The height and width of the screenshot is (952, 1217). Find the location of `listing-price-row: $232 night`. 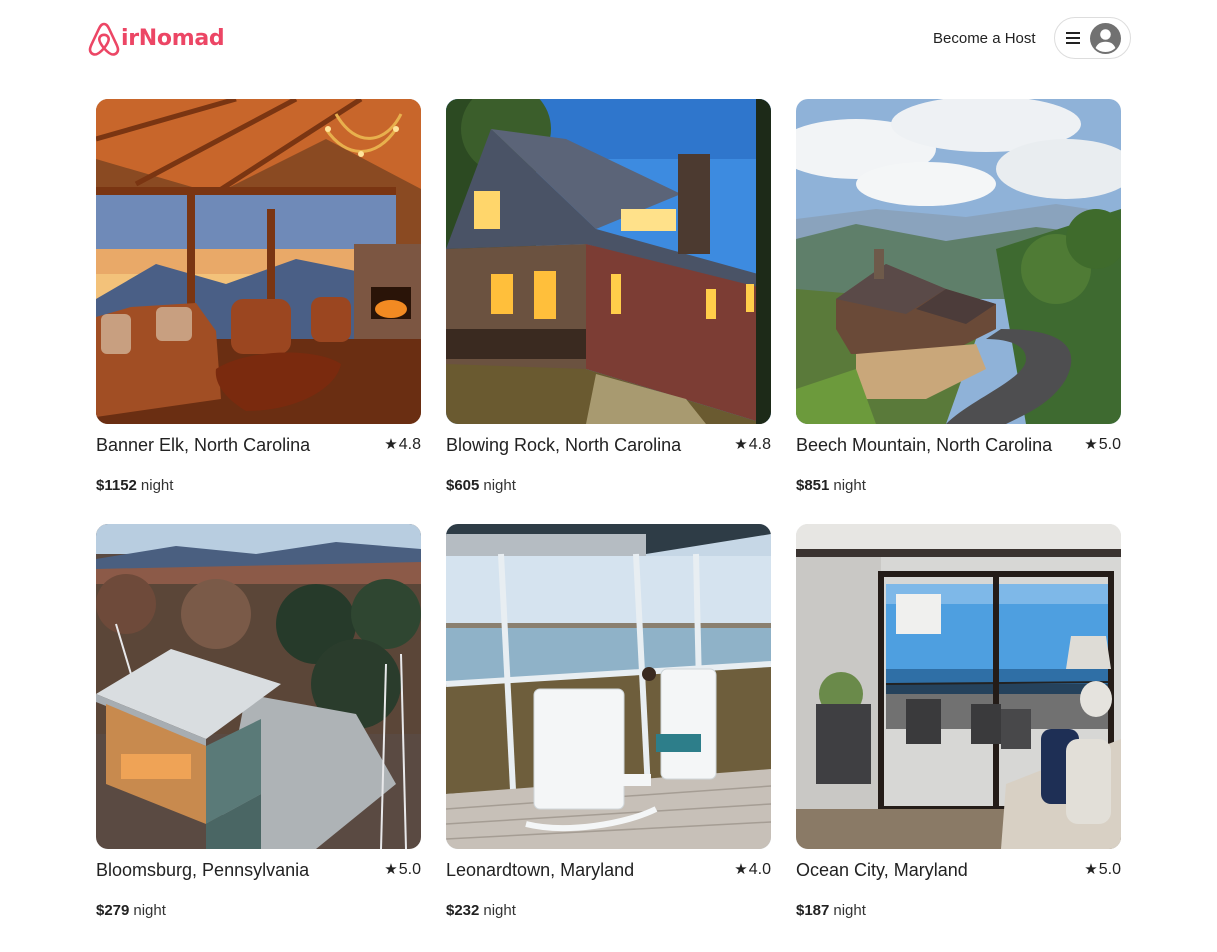

listing-price-row: $232 night is located at coordinates (481, 911).